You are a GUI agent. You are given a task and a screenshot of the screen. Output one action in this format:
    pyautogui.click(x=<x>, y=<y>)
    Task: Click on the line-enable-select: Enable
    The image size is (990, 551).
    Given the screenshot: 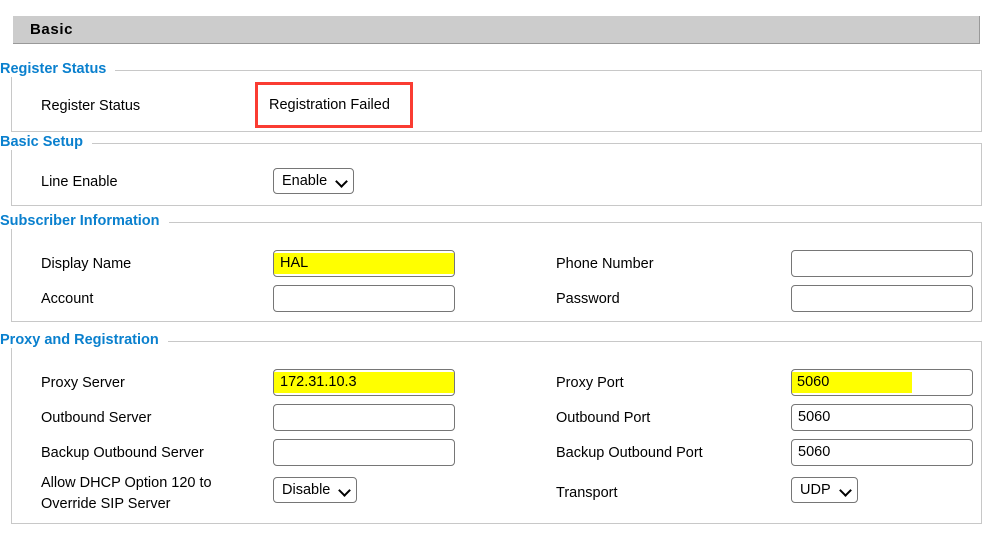 What is the action you would take?
    pyautogui.click(x=314, y=181)
    